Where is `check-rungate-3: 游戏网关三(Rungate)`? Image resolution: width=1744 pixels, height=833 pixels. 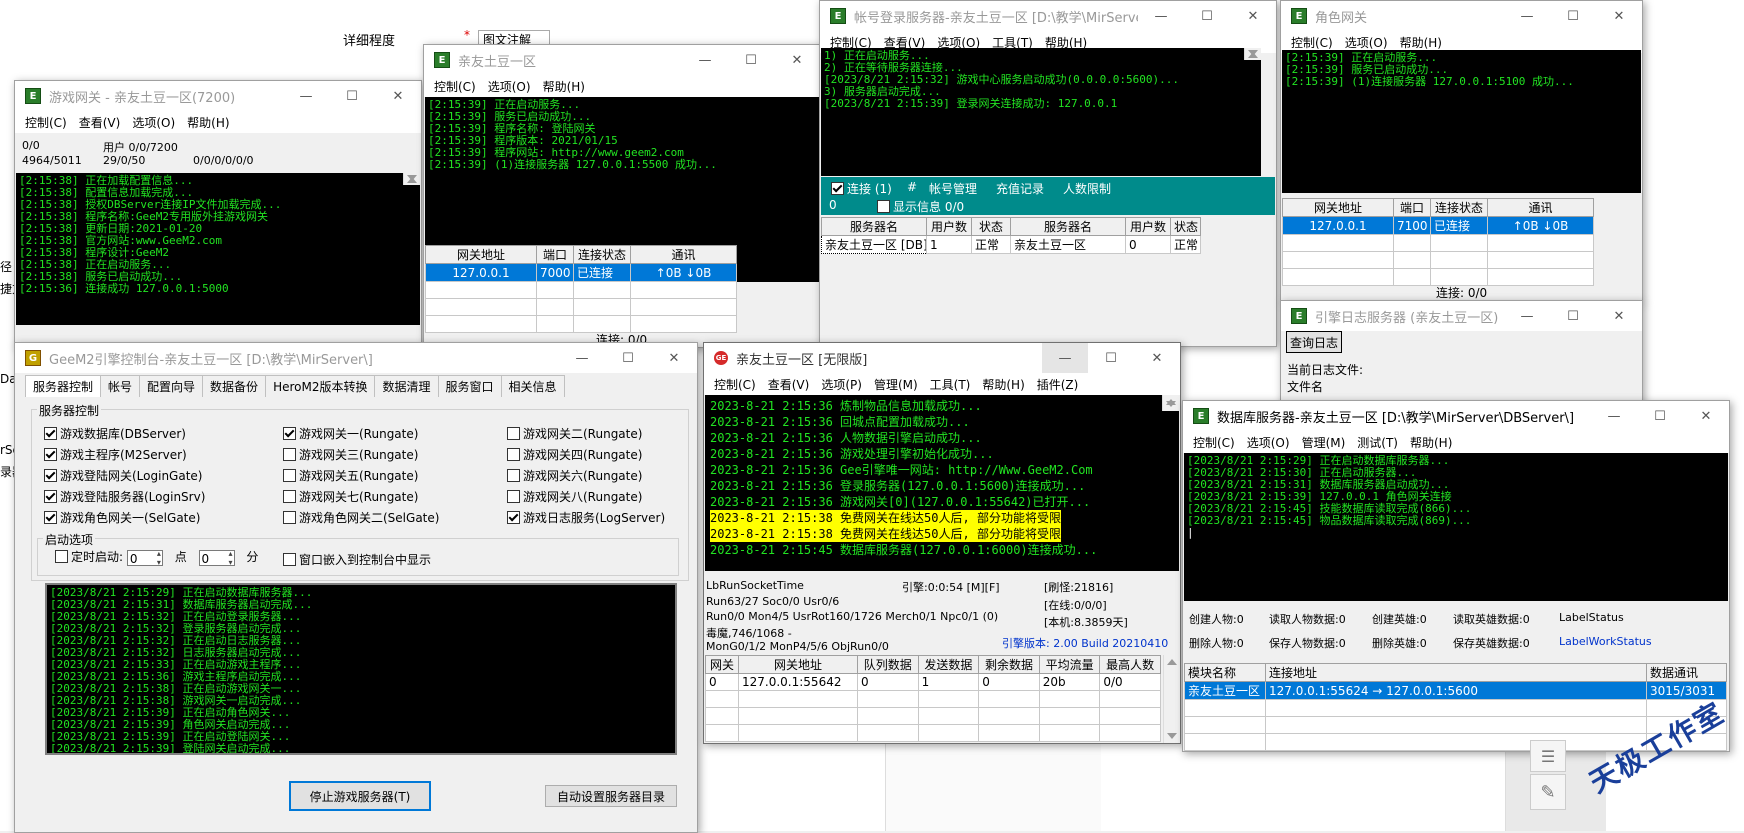
check-rungate-3: 游戏网关三(Rungate) is located at coordinates (350, 454).